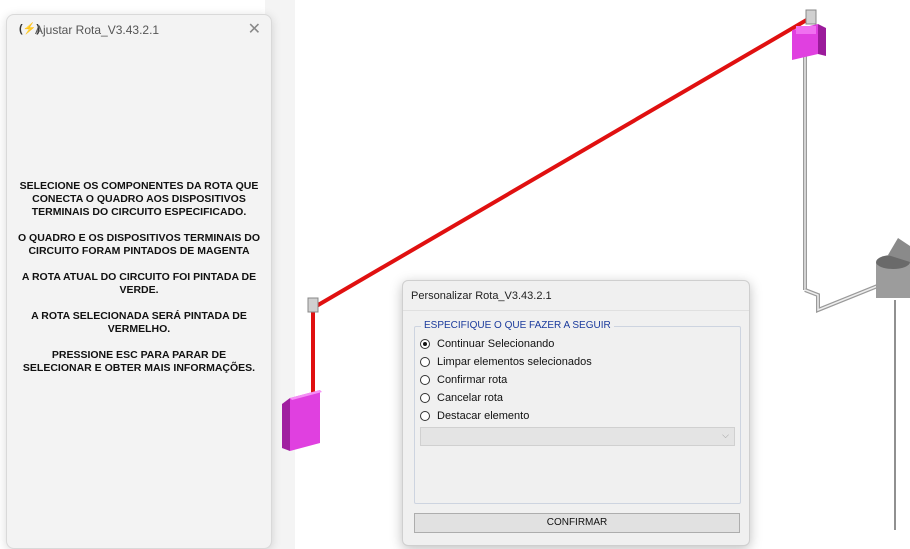 The image size is (910, 549). Describe the element at coordinates (725, 435) in the screenshot. I see `chevron-down-icon: ⌵` at that location.